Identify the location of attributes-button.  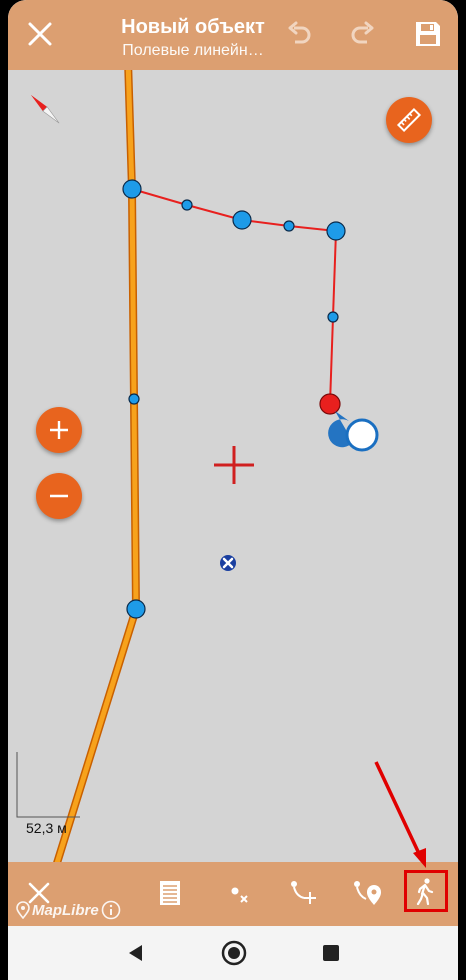
(170, 893).